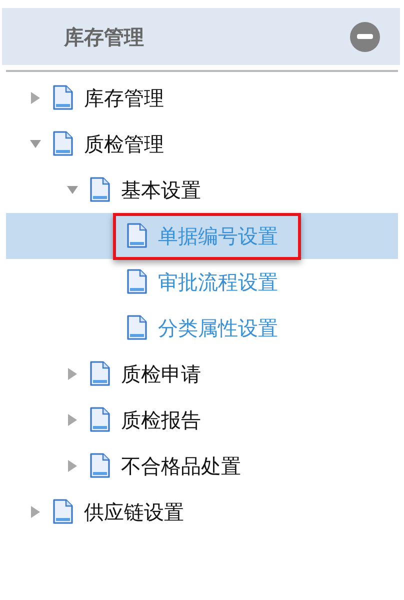 Image resolution: width=404 pixels, height=600 pixels. Describe the element at coordinates (124, 98) in the screenshot. I see `tree-item-label: 库存管理` at that location.